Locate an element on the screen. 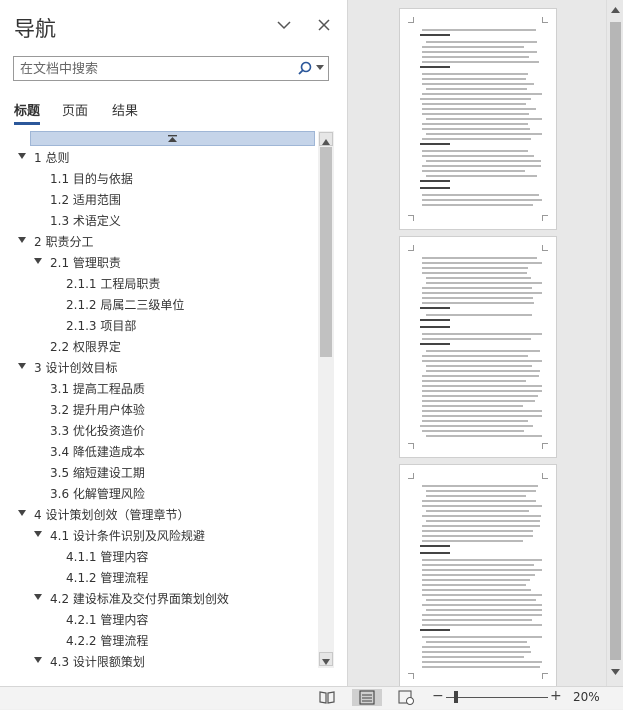  heading-label: 2.1 管理职责 is located at coordinates (85, 263).